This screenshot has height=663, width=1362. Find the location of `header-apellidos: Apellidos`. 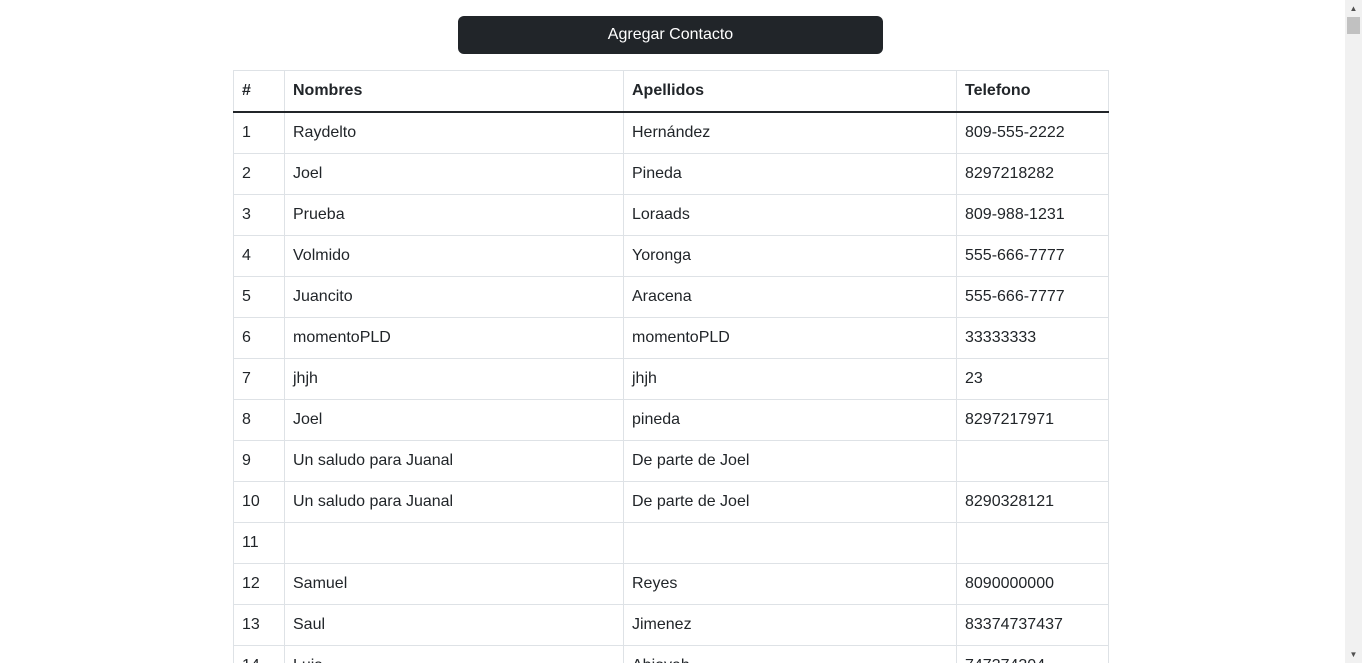

header-apellidos: Apellidos is located at coordinates (790, 91).